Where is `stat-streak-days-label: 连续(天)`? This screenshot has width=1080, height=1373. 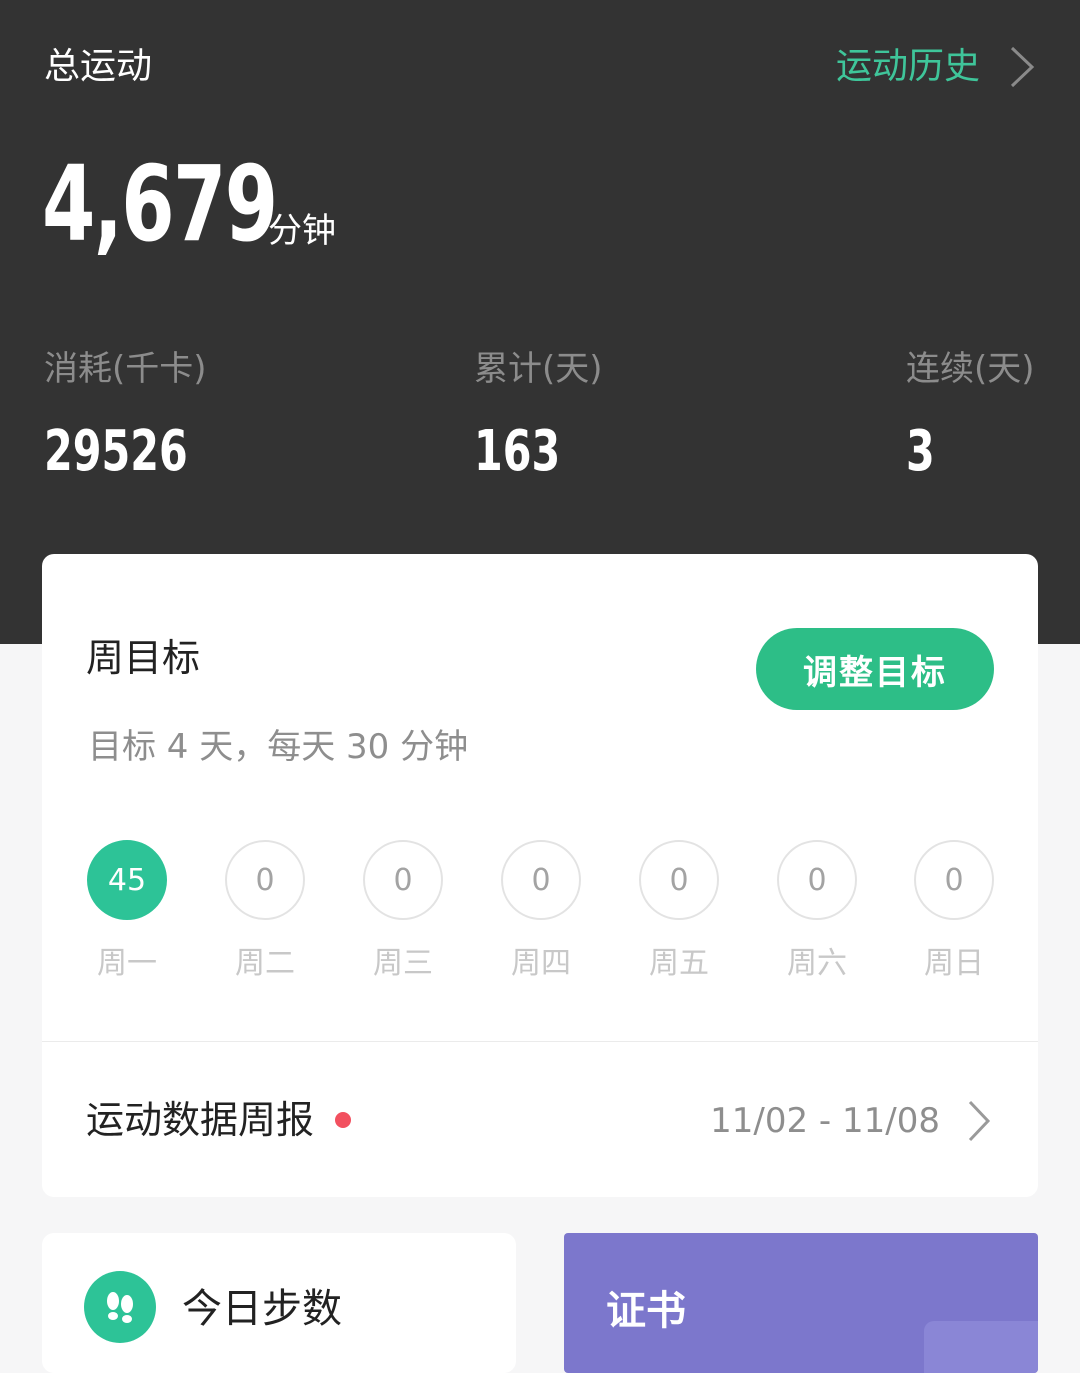 stat-streak-days-label: 连续(天) is located at coordinates (970, 369).